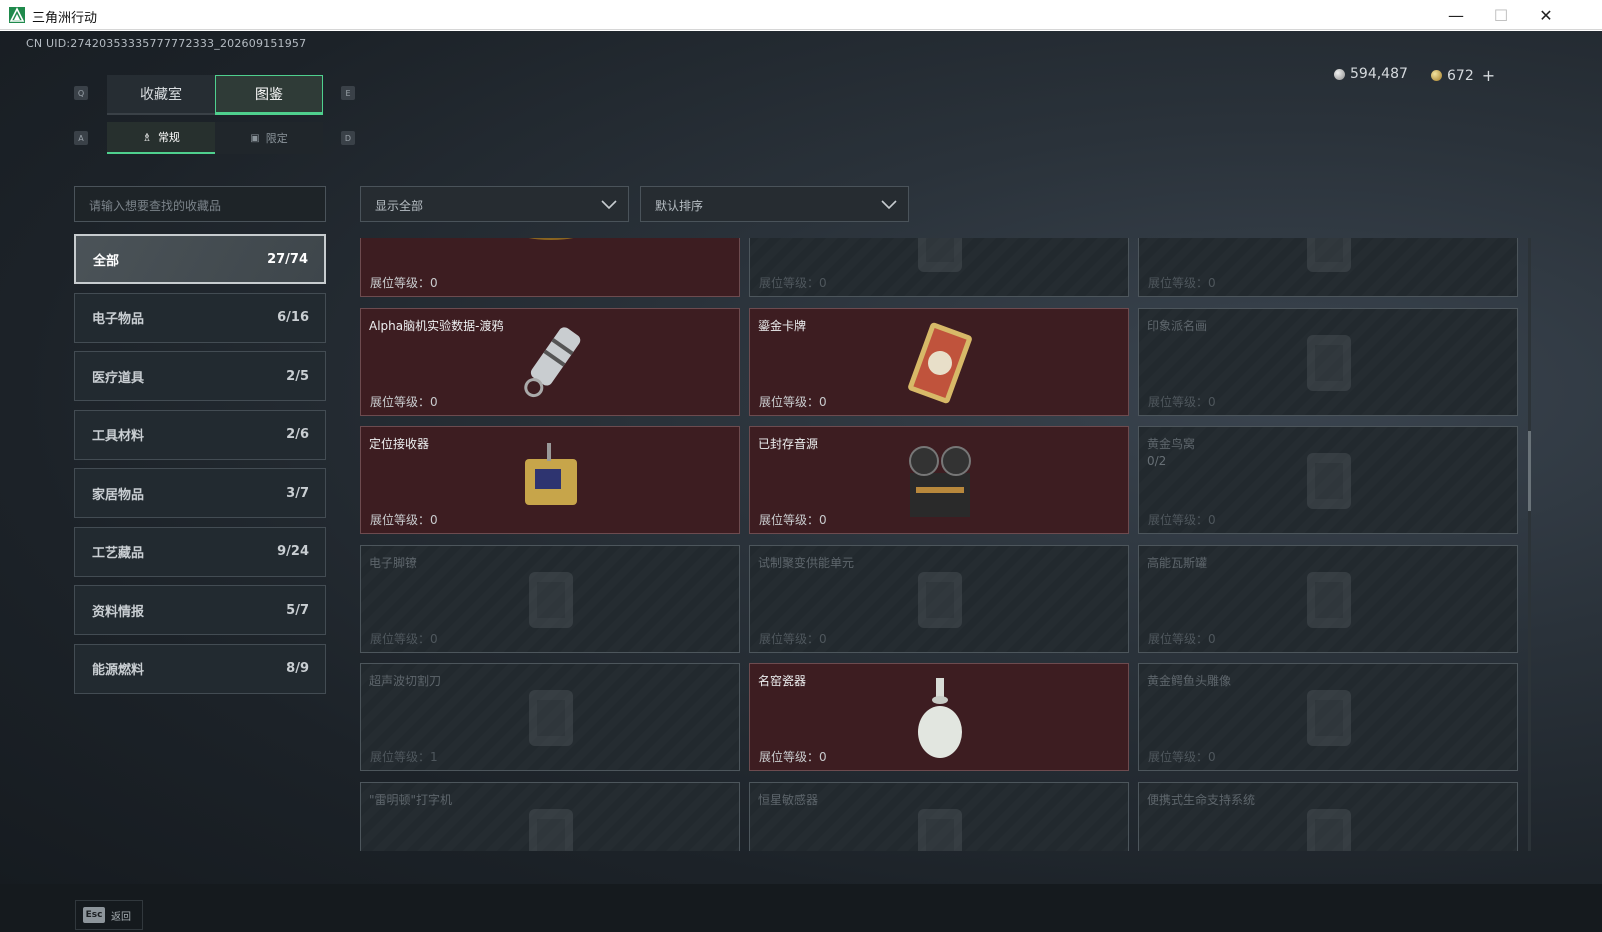 Image resolution: width=1602 pixels, height=932 pixels. Describe the element at coordinates (1177, 325) in the screenshot. I see `item-name: 印象派名画` at that location.